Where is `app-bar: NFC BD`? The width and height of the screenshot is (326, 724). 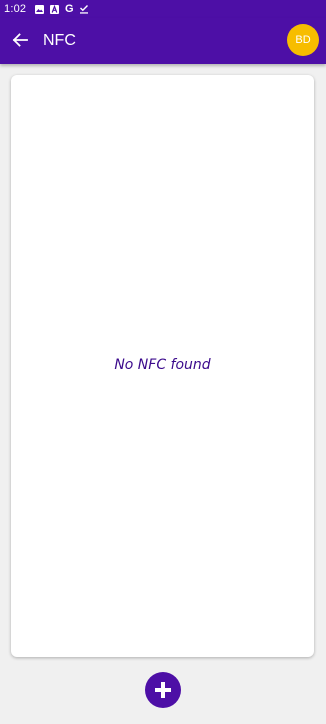 app-bar: NFC BD is located at coordinates (163, 41).